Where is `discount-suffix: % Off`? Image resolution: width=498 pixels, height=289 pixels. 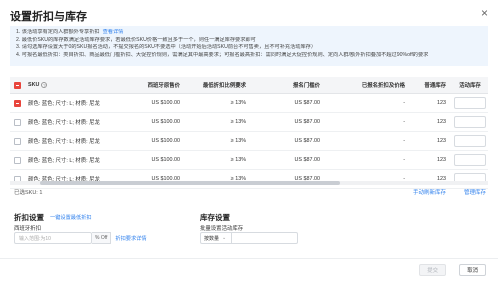 discount-suffix: % Off is located at coordinates (102, 238).